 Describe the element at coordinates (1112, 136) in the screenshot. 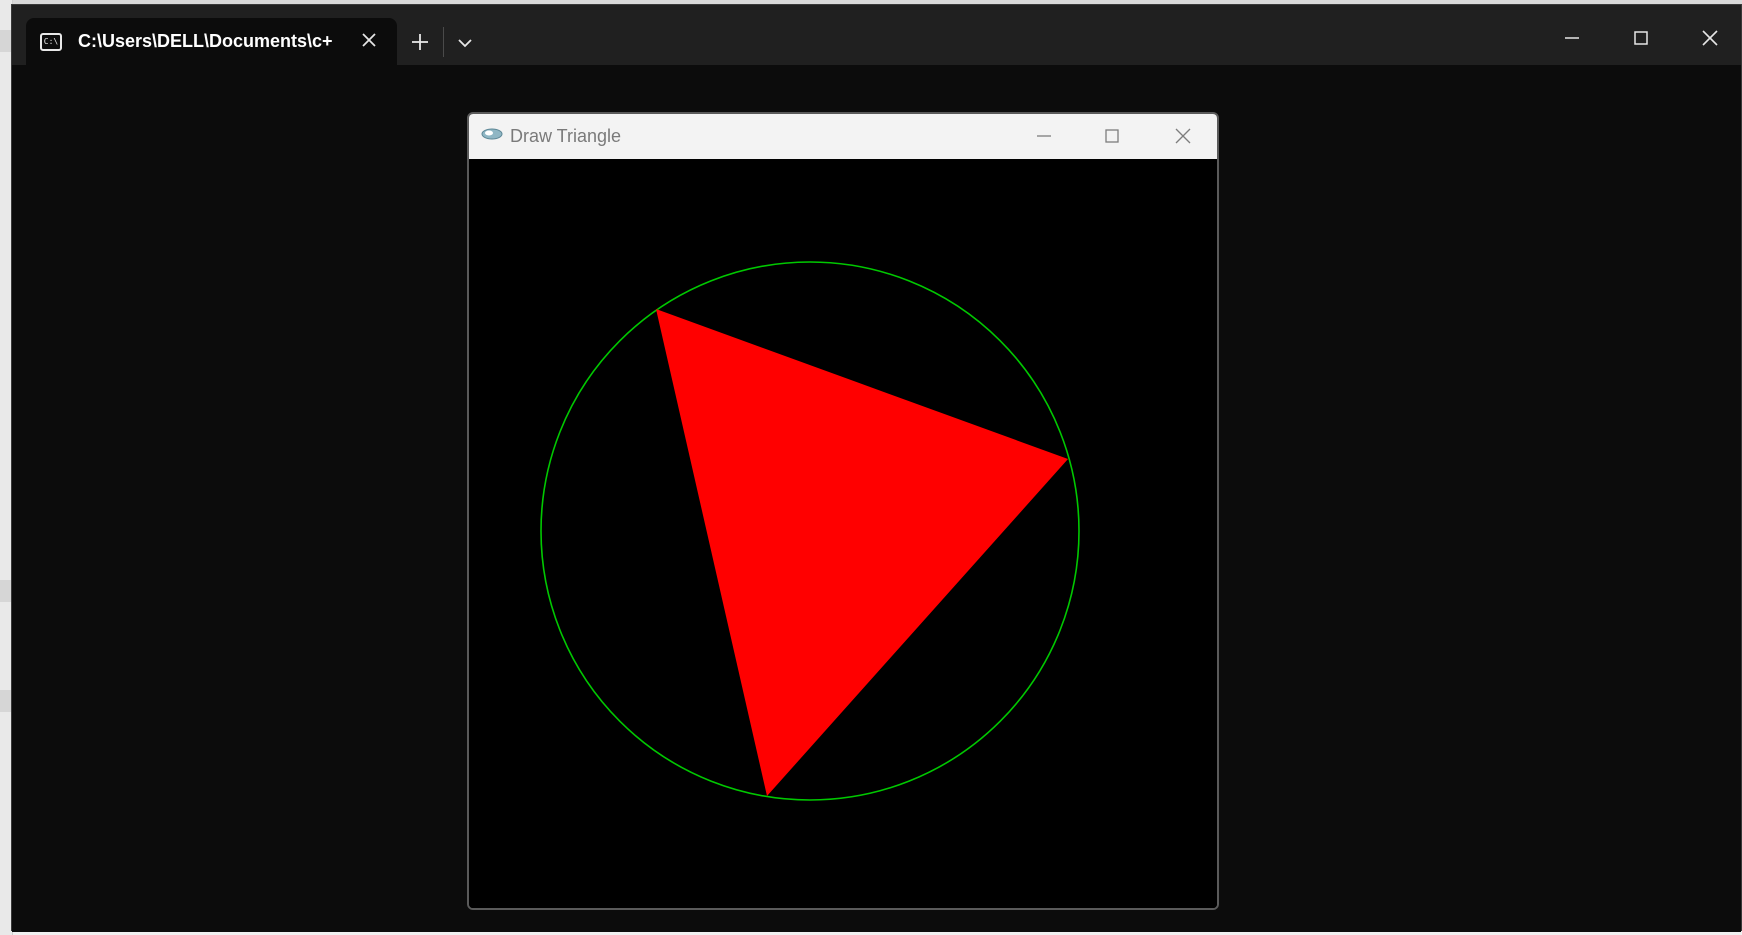

I see `window-maximize-icon` at that location.